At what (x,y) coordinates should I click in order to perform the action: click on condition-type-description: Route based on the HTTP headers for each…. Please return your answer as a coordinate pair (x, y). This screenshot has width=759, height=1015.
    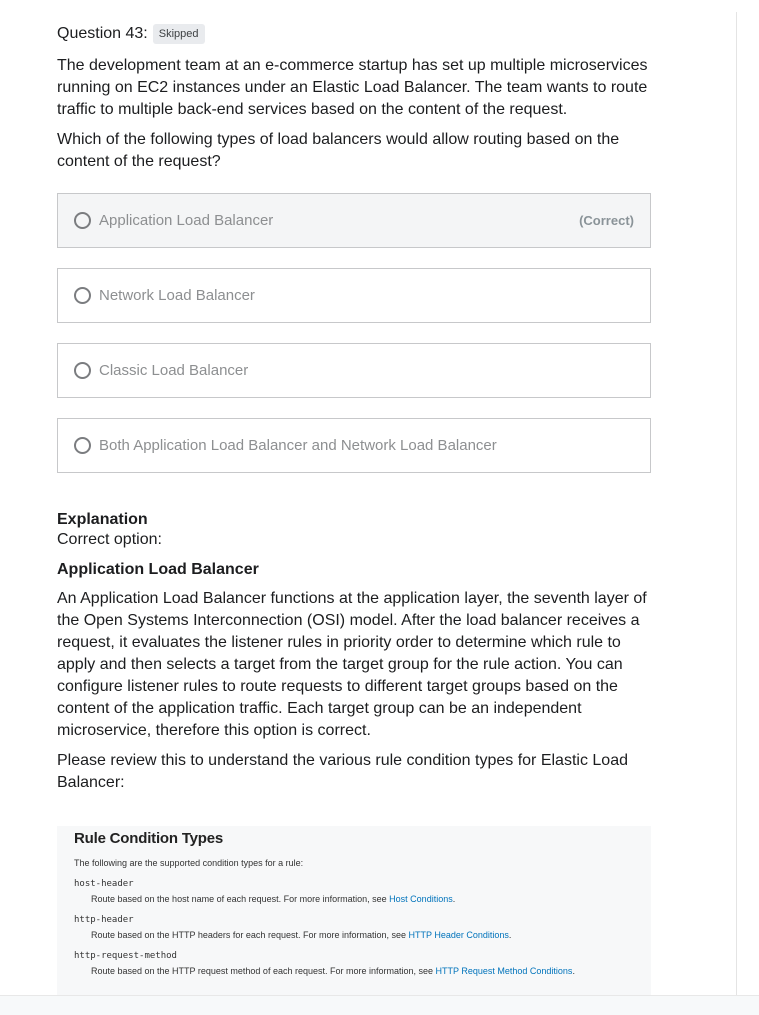
    Looking at the image, I should click on (362, 935).